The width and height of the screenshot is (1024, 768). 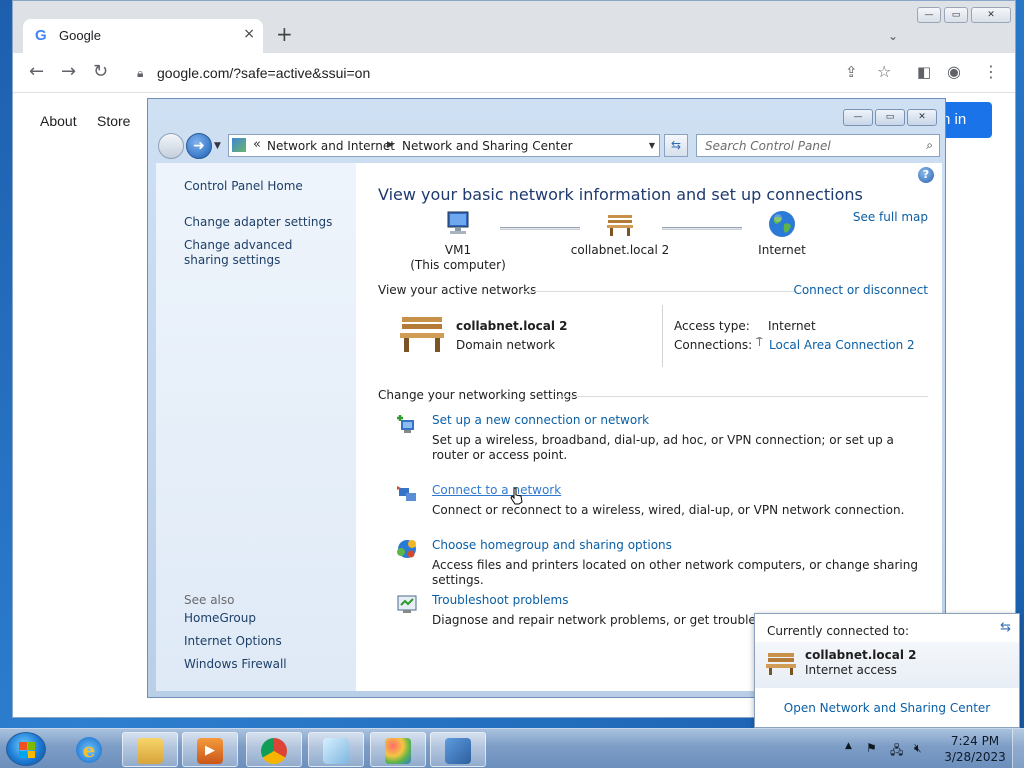 What do you see at coordinates (1018, 748) in the screenshot?
I see `show-desktop-button` at bounding box center [1018, 748].